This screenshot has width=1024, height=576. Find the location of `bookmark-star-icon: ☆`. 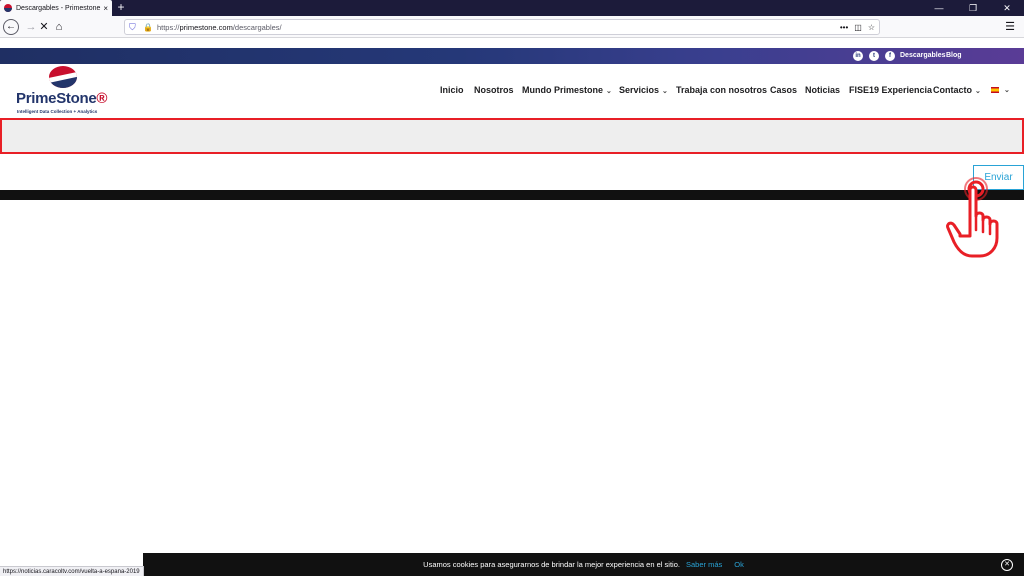

bookmark-star-icon: ☆ is located at coordinates (871, 27).